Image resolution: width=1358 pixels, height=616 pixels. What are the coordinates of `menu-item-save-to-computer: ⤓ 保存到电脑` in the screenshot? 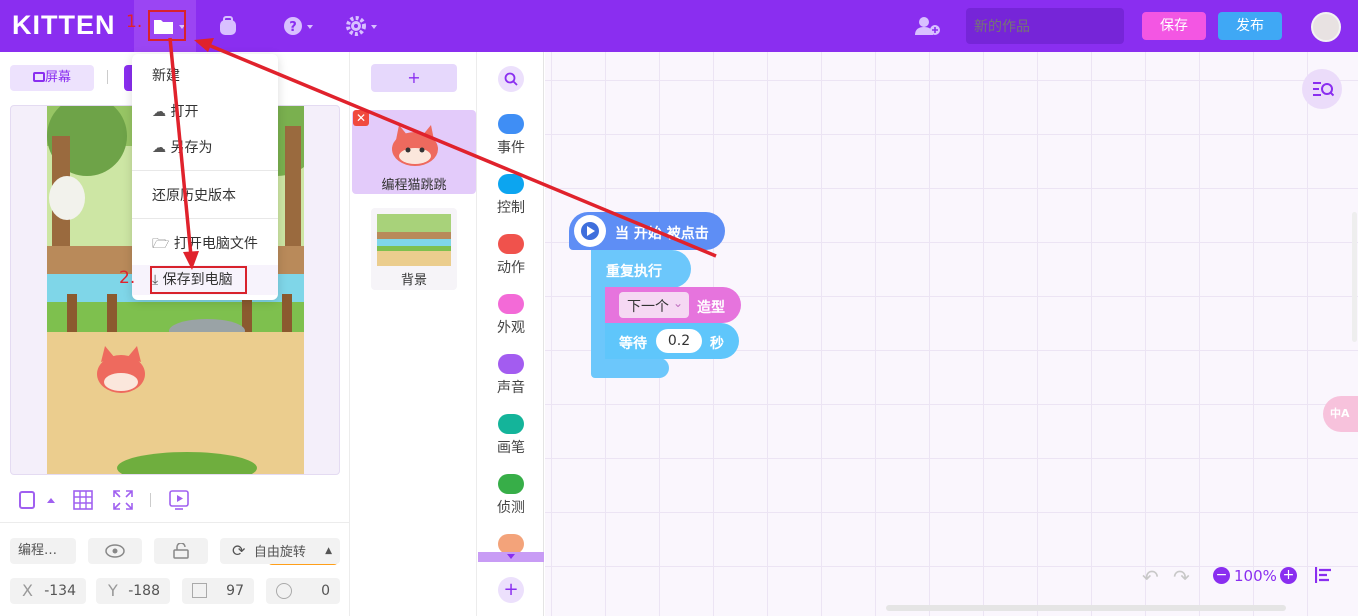 It's located at (205, 280).